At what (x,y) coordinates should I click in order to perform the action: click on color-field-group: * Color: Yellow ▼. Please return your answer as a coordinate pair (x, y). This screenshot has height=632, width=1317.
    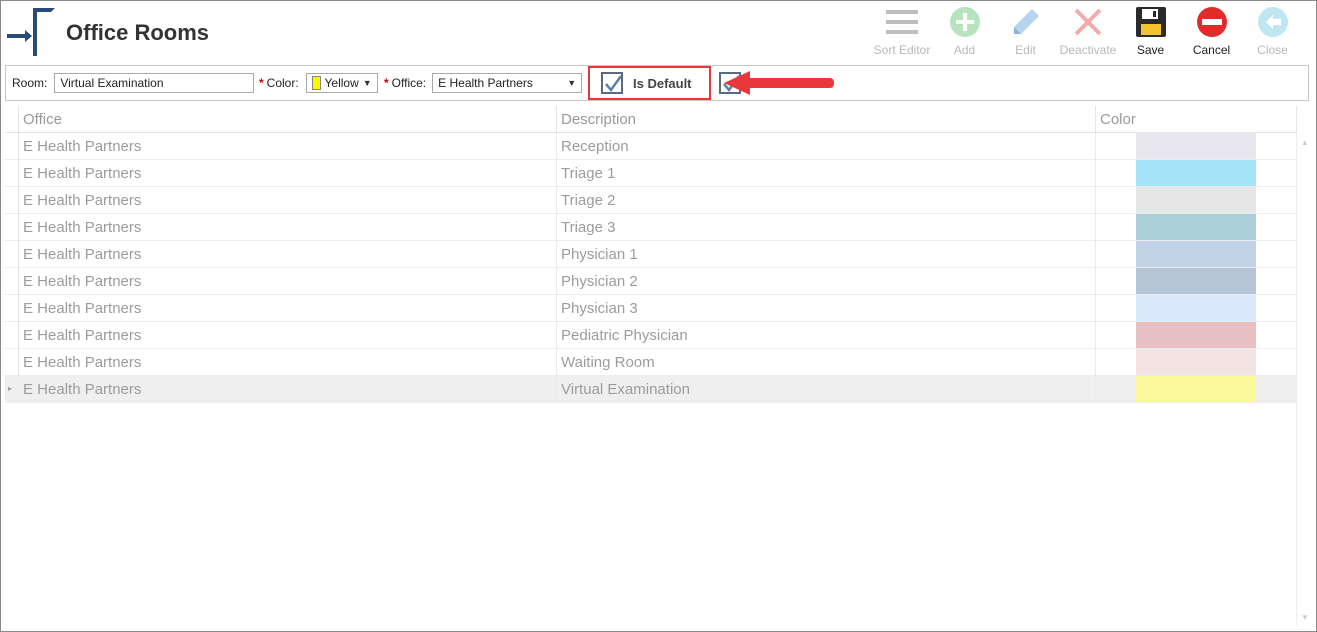
    Looking at the image, I should click on (318, 83).